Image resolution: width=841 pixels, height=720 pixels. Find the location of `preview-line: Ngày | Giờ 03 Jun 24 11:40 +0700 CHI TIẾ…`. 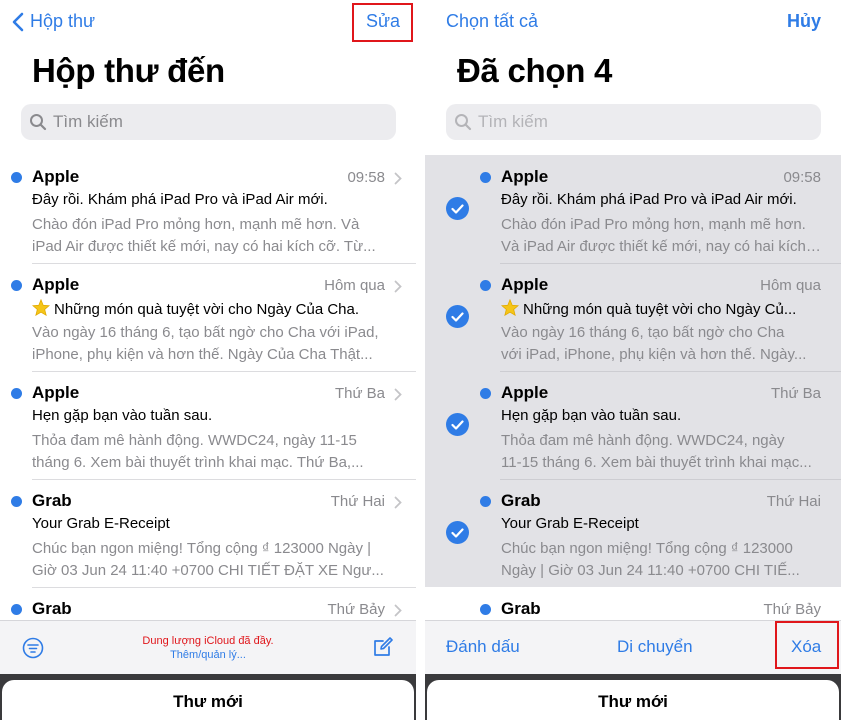

preview-line: Ngày | Giờ 03 Jun 24 11:40 +0700 CHI TIẾ… is located at coordinates (650, 570).